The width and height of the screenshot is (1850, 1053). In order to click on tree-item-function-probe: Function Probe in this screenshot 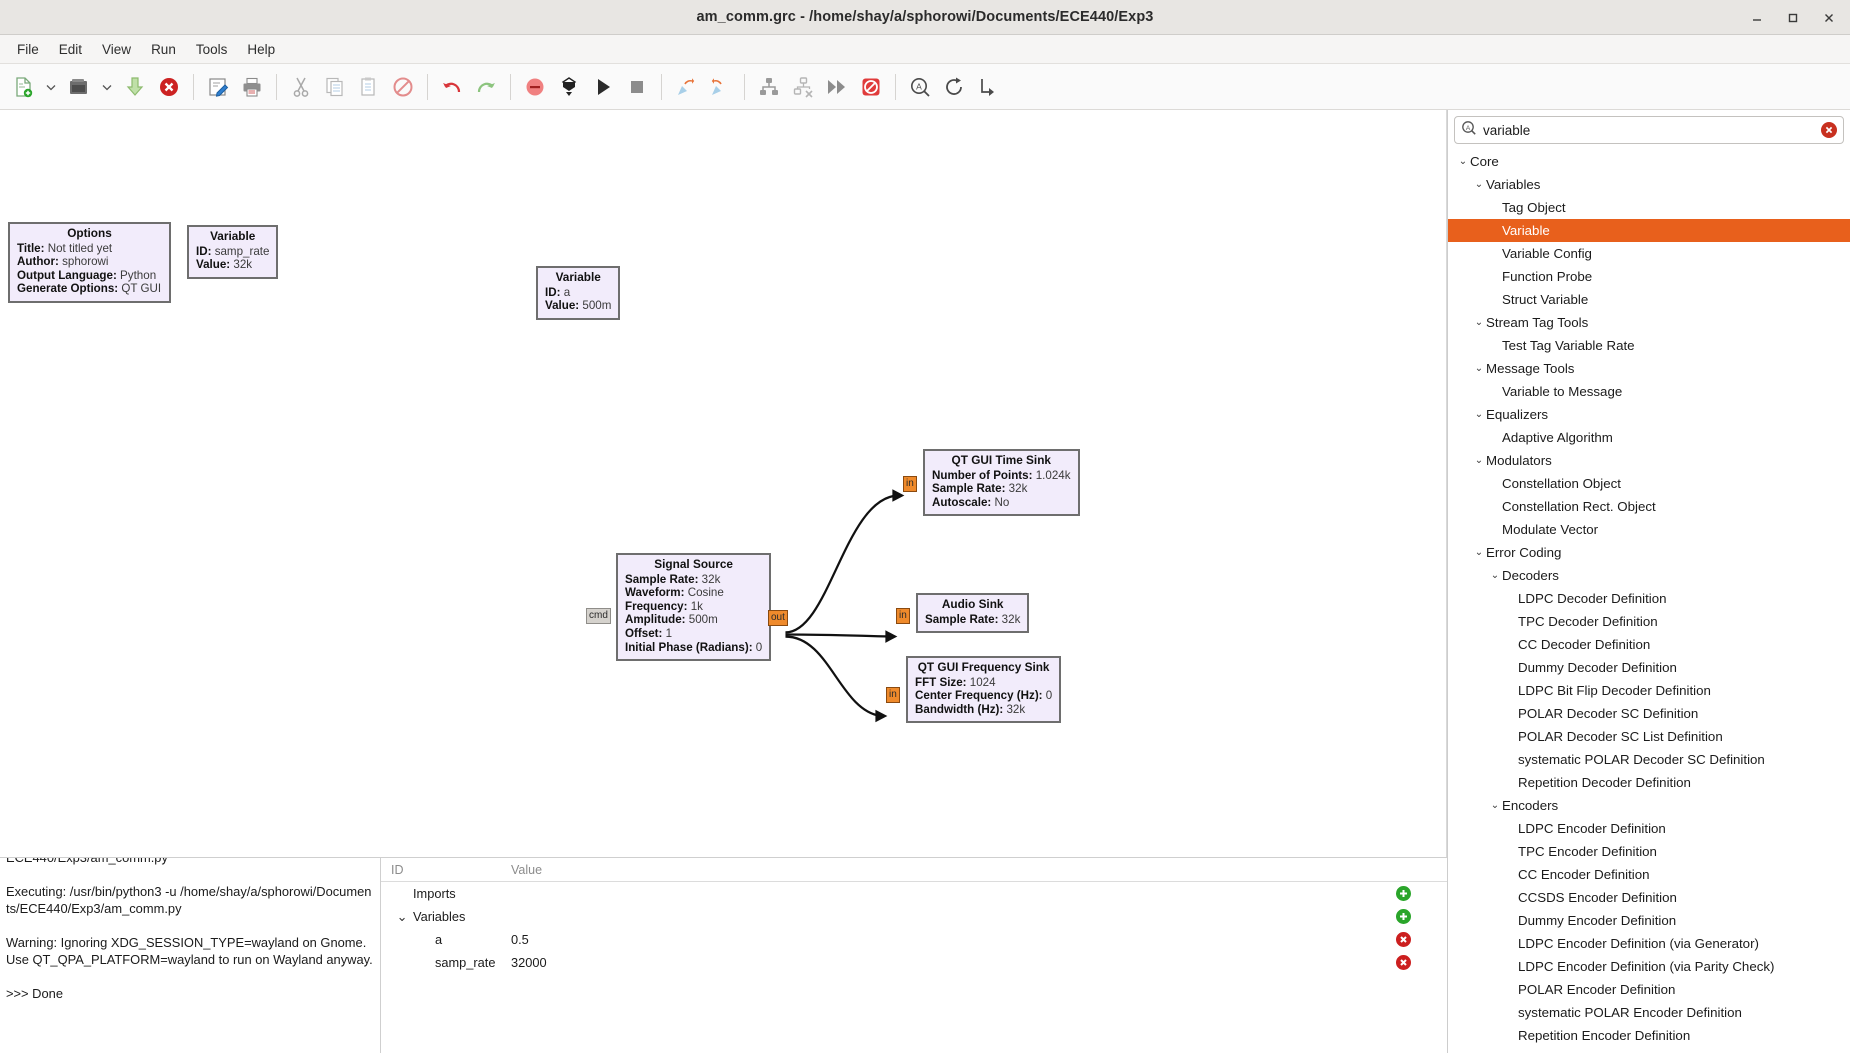, I will do `click(1649, 276)`.